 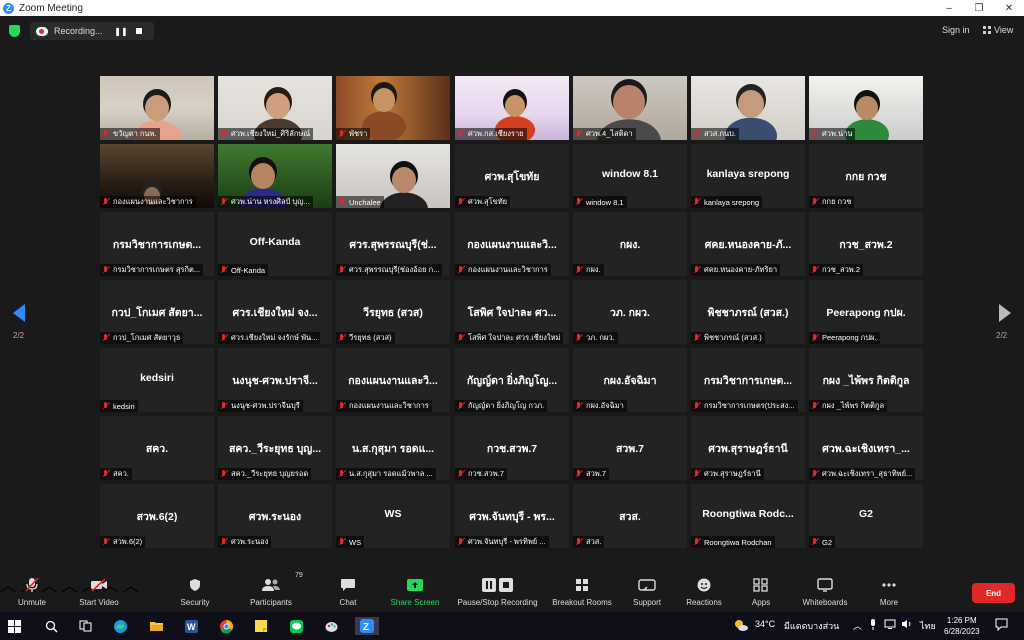 I want to click on participant-tile: ศวพ.น่าน, so click(x=866, y=108).